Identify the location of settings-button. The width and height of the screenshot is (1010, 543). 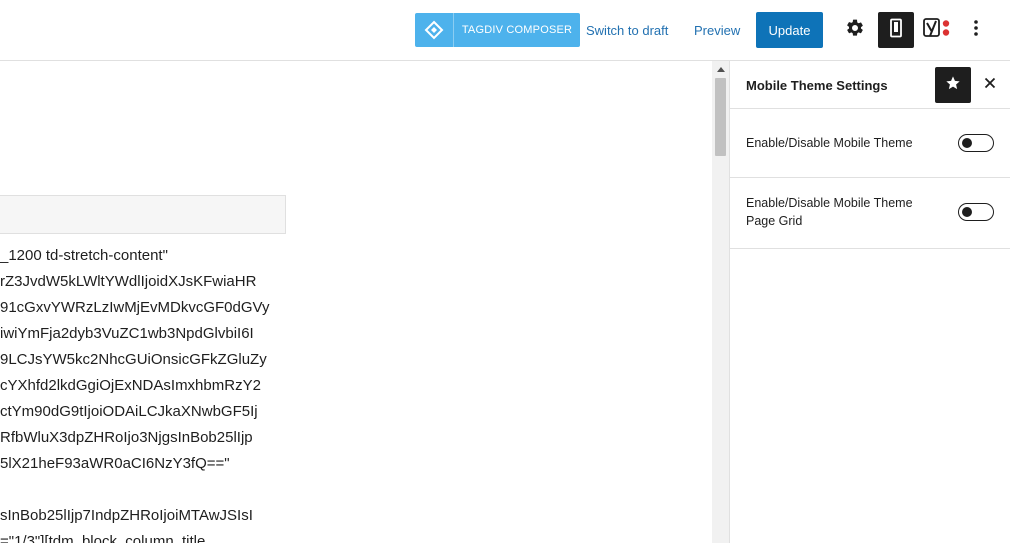
(855, 30).